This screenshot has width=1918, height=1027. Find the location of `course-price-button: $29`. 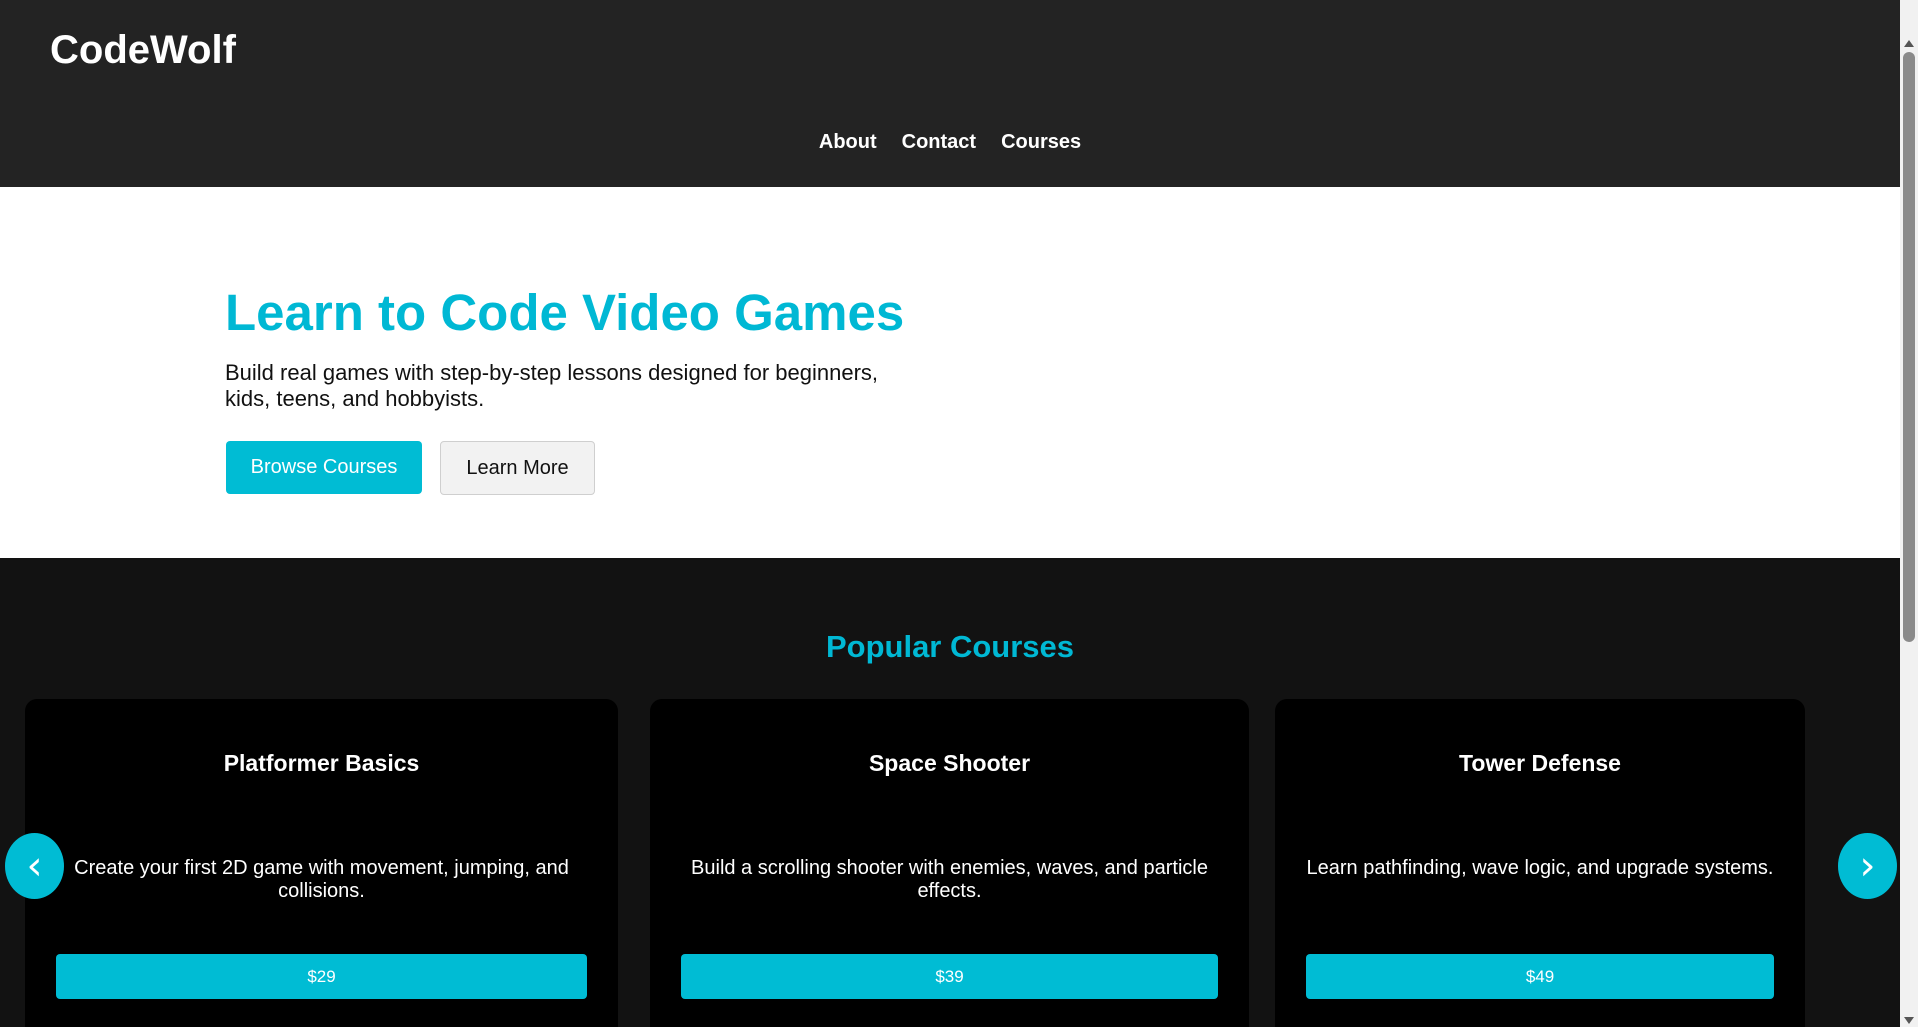

course-price-button: $29 is located at coordinates (321, 976).